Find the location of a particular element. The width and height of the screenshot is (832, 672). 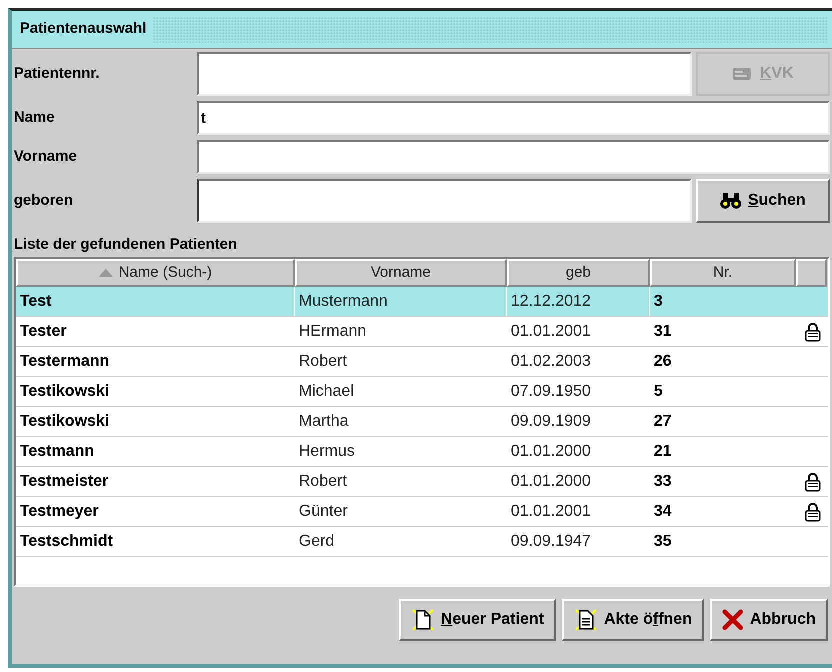

table-cell-text: 31 is located at coordinates (663, 332).